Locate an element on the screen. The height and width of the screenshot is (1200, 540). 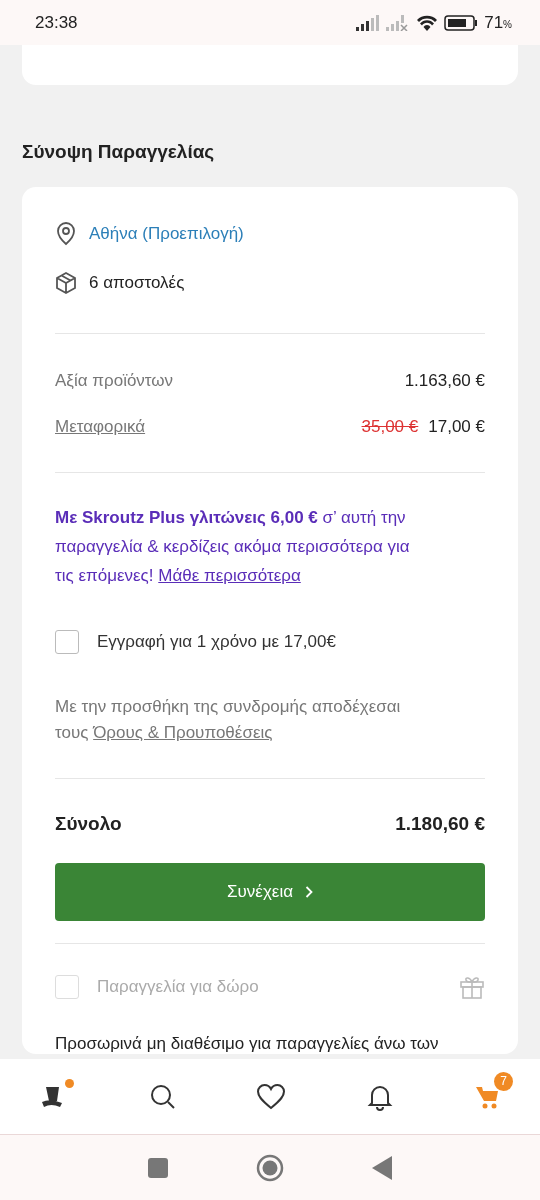
price-label: Μεταφορικά is located at coordinates (100, 427).